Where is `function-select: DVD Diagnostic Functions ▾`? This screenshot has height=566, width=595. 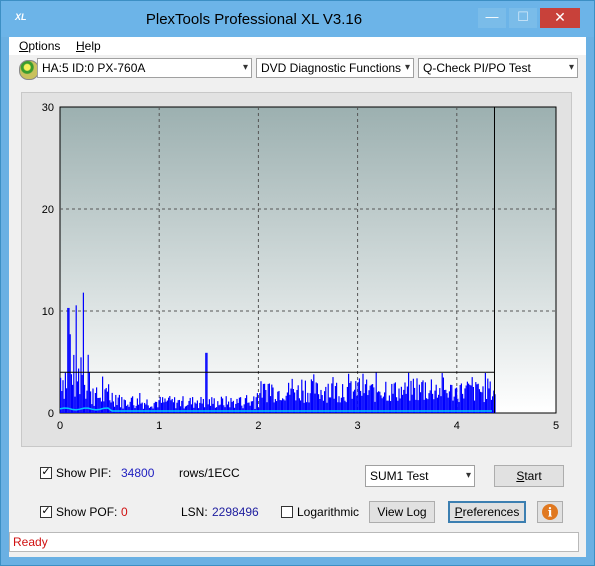 function-select: DVD Diagnostic Functions ▾ is located at coordinates (335, 68).